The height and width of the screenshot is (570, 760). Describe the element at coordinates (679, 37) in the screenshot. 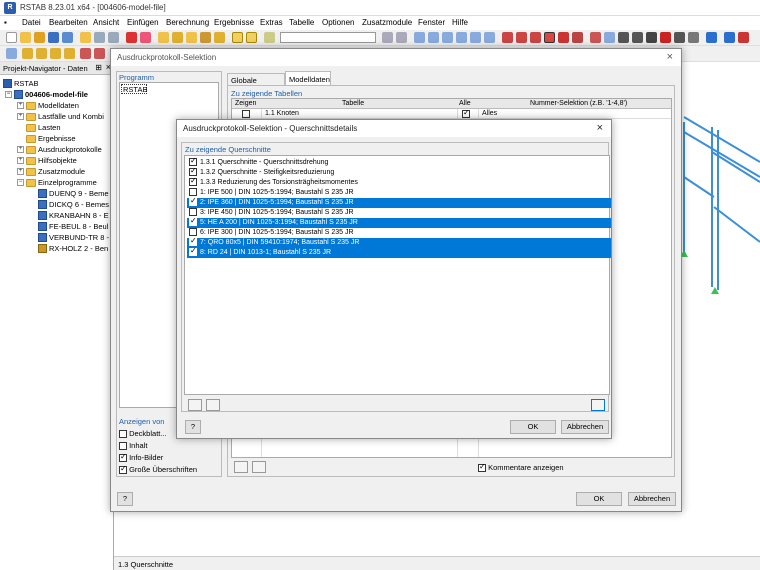

I see `measure-icon` at that location.